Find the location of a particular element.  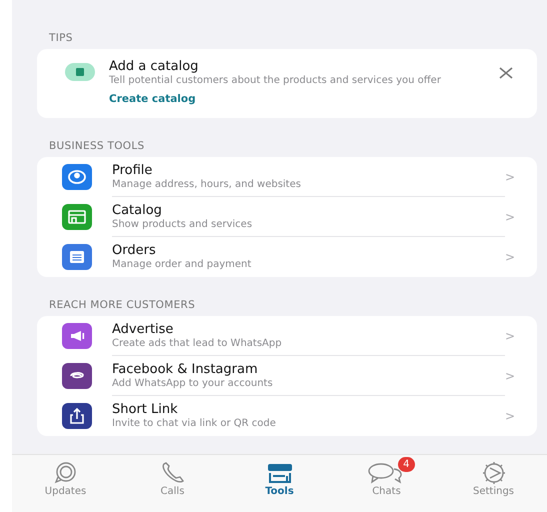

item-title: Profile is located at coordinates (133, 170).